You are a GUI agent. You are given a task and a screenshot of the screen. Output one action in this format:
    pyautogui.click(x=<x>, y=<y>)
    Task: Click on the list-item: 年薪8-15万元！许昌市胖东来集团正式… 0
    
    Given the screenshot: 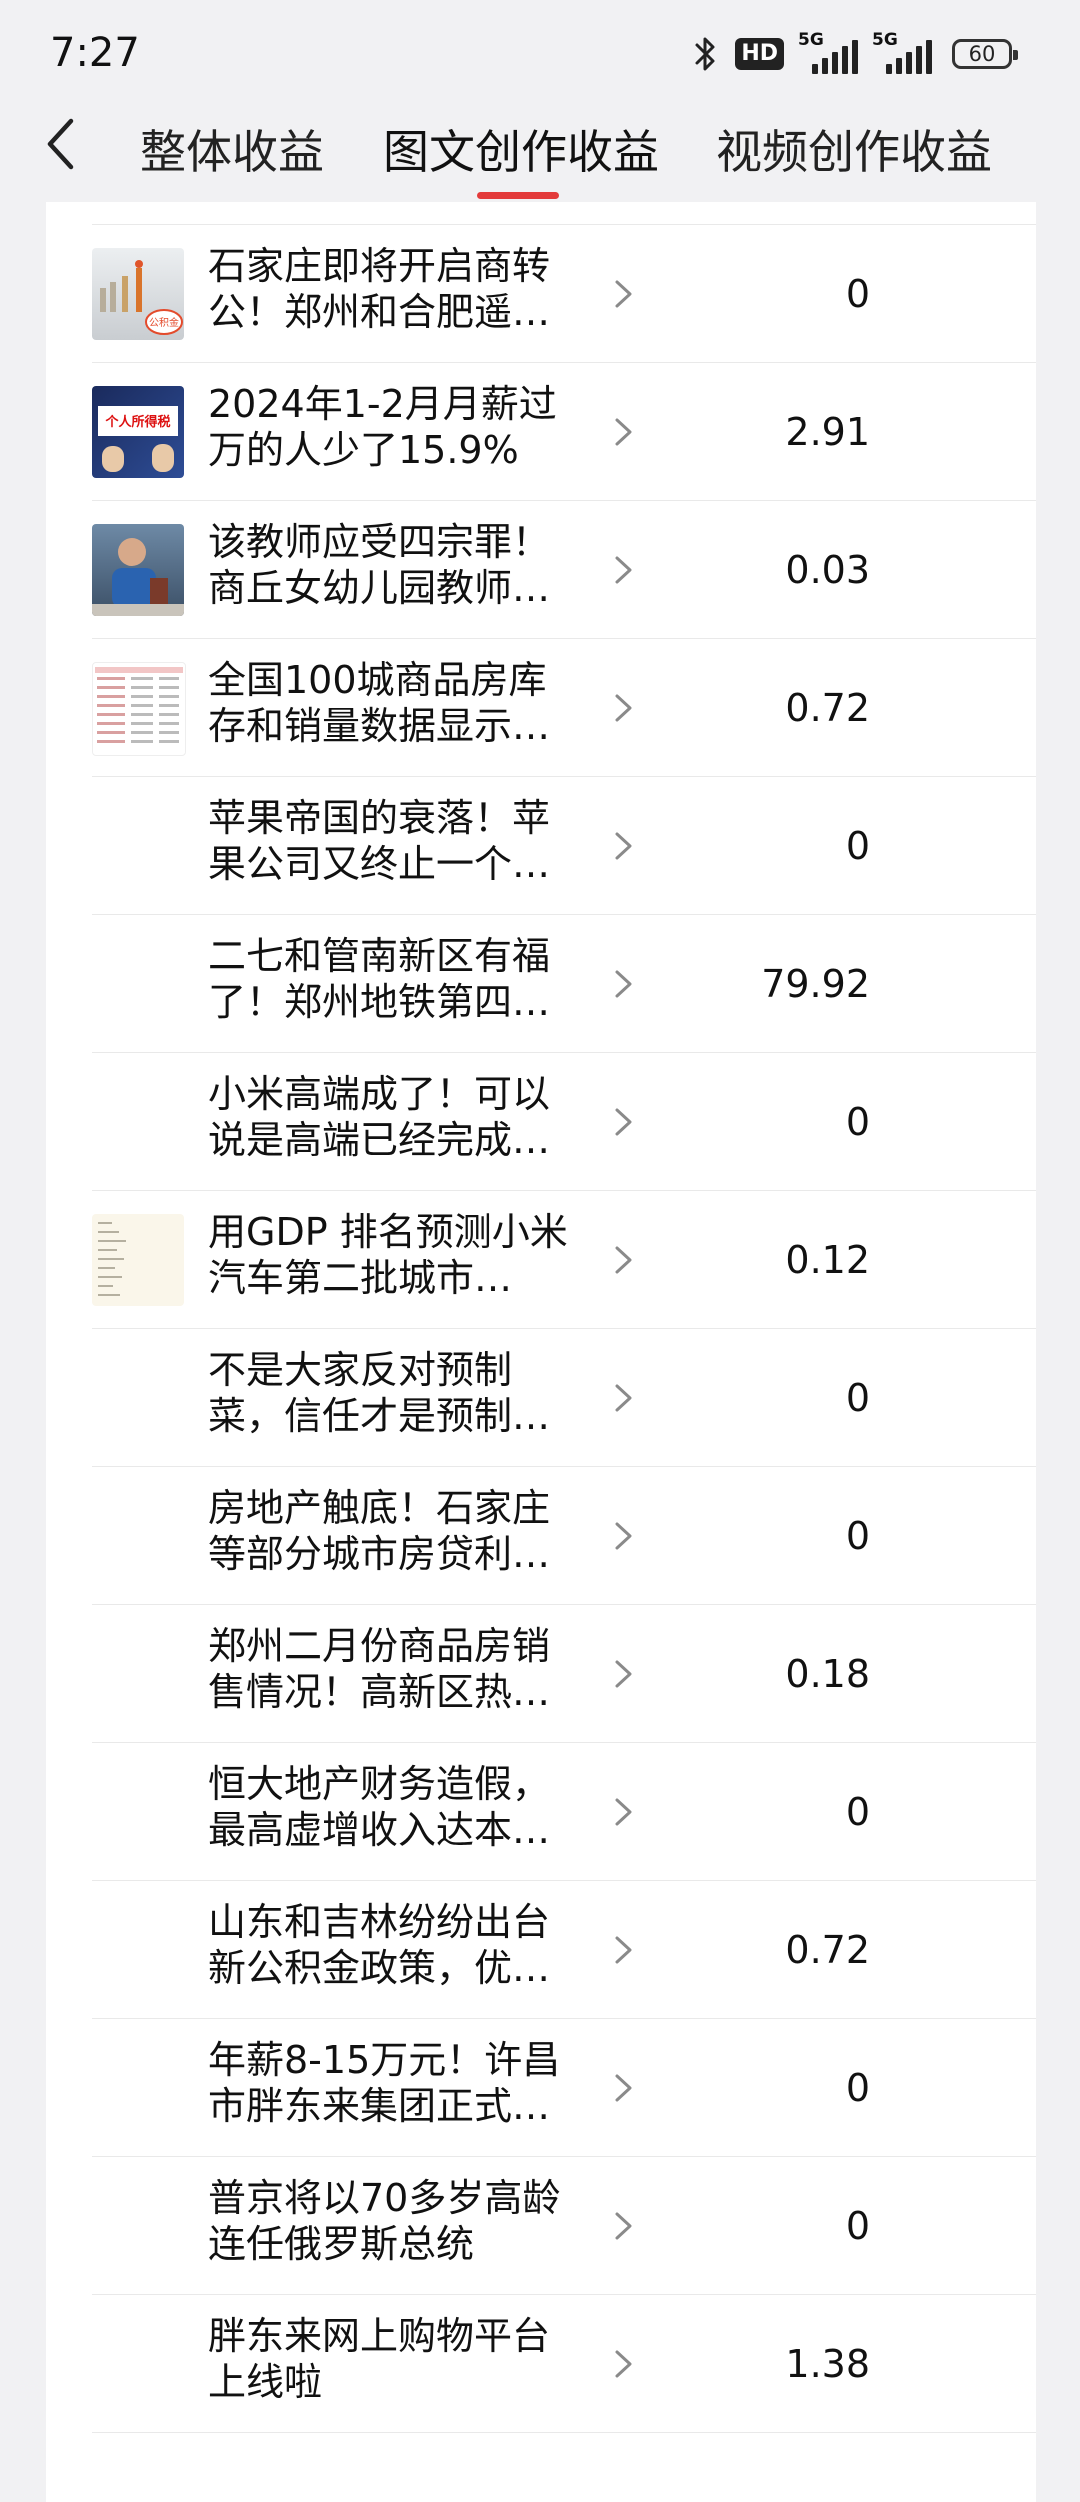 What is the action you would take?
    pyautogui.click(x=541, y=2088)
    